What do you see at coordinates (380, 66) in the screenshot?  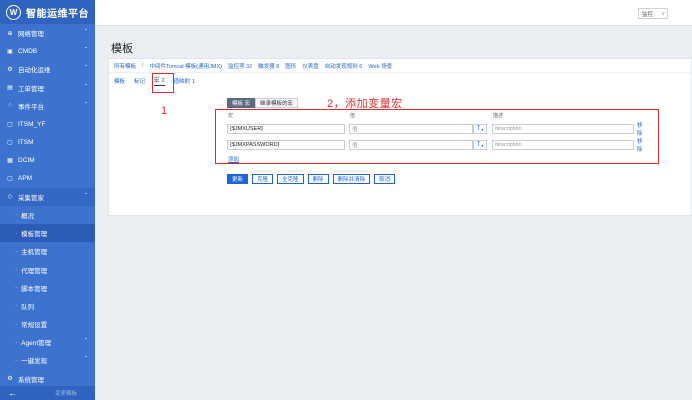 I see `breadcrumb-link: Web 场景` at bounding box center [380, 66].